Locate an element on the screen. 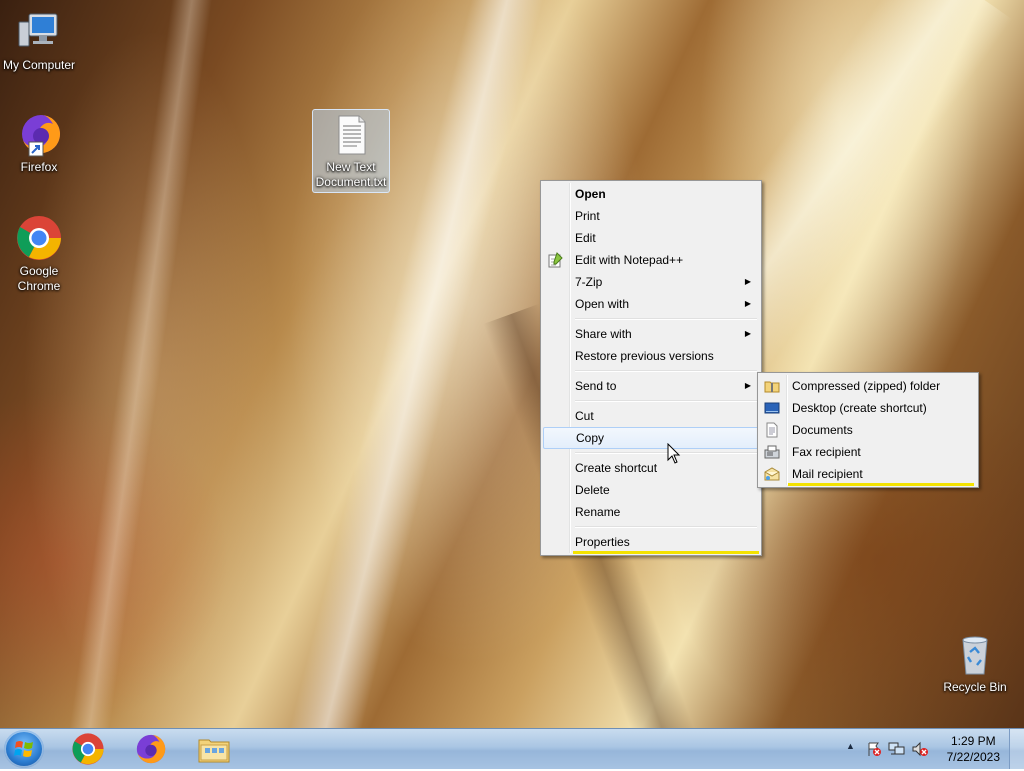  documents-icon is located at coordinates (772, 430).